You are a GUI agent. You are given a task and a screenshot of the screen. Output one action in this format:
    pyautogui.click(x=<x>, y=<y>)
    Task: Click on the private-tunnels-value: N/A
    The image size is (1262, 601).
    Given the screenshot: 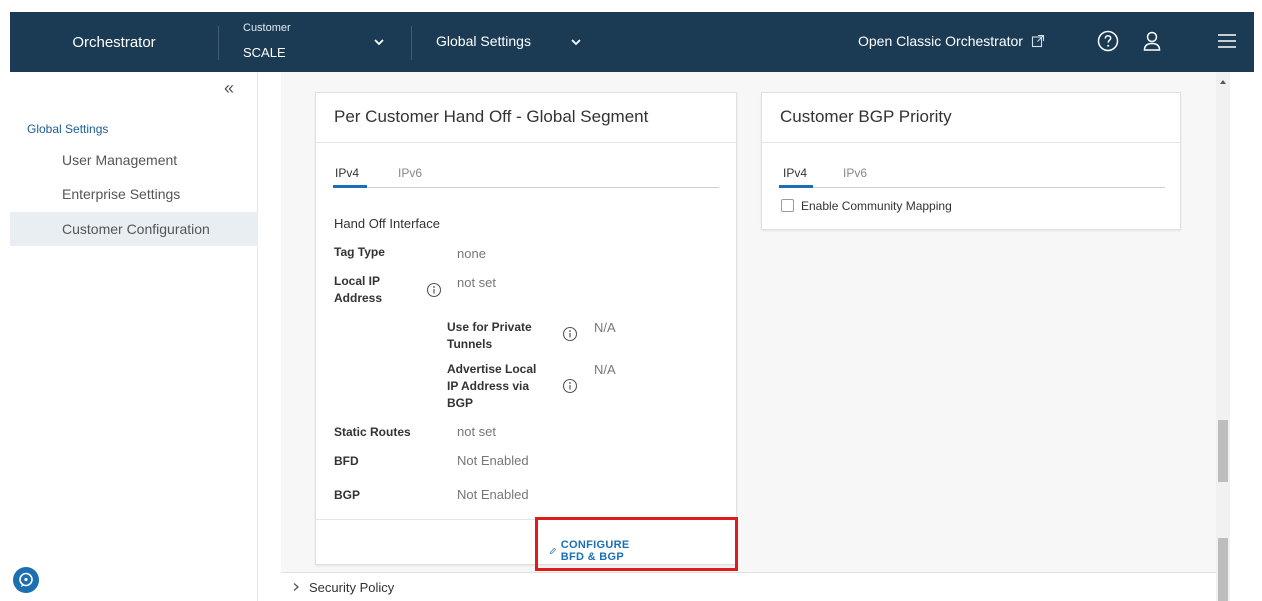 What is the action you would take?
    pyautogui.click(x=605, y=327)
    